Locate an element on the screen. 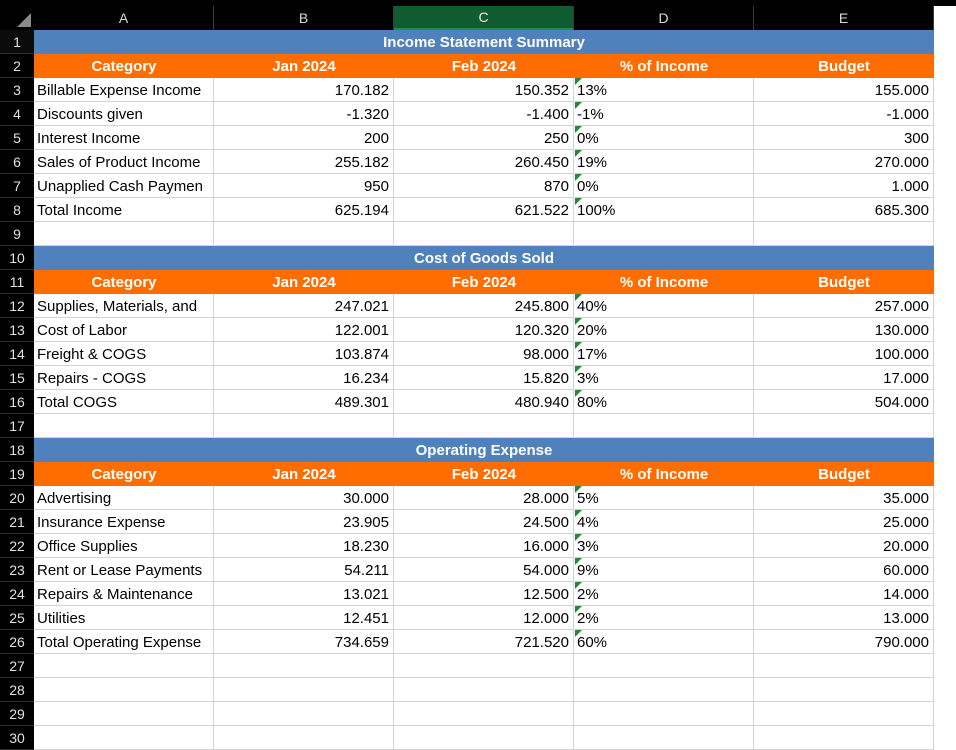 Image resolution: width=956 pixels, height=750 pixels. section-title: Operating Expense is located at coordinates (484, 450).